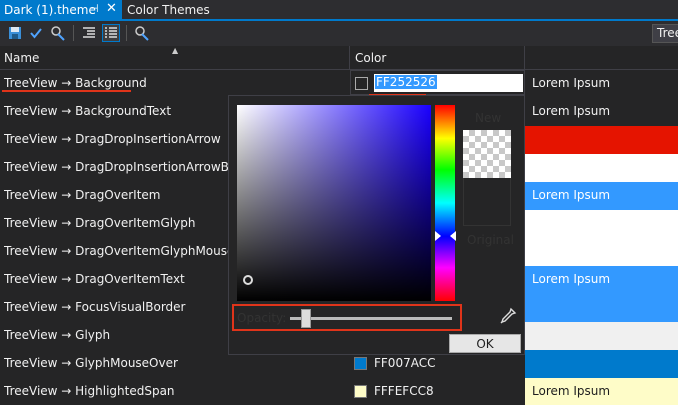 This screenshot has height=405, width=678. I want to click on opacity-label: Opacity:, so click(262, 318).